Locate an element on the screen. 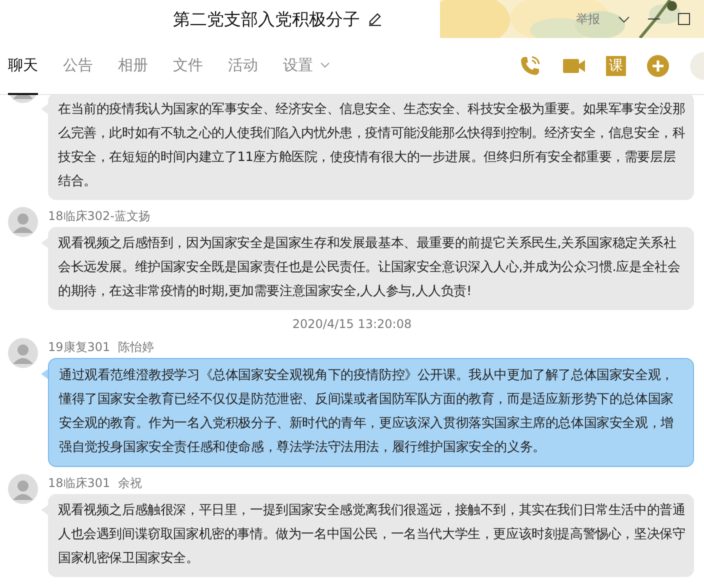 The width and height of the screenshot is (704, 587). message-bubble: 观看视频之后感悟到，因为国家安全是国家生存和发展最基本、最重要的前提它关系民生,关系国家稳定关系社会长远发展。维护国家安全既是国家责任也是公民责任。让国家安全意识深入人心,并成为公众习惯.应是全社会的期待，在这非常疫情的时期,更加需要注意国家安全,人人参与,人人负责! is located at coordinates (371, 268).